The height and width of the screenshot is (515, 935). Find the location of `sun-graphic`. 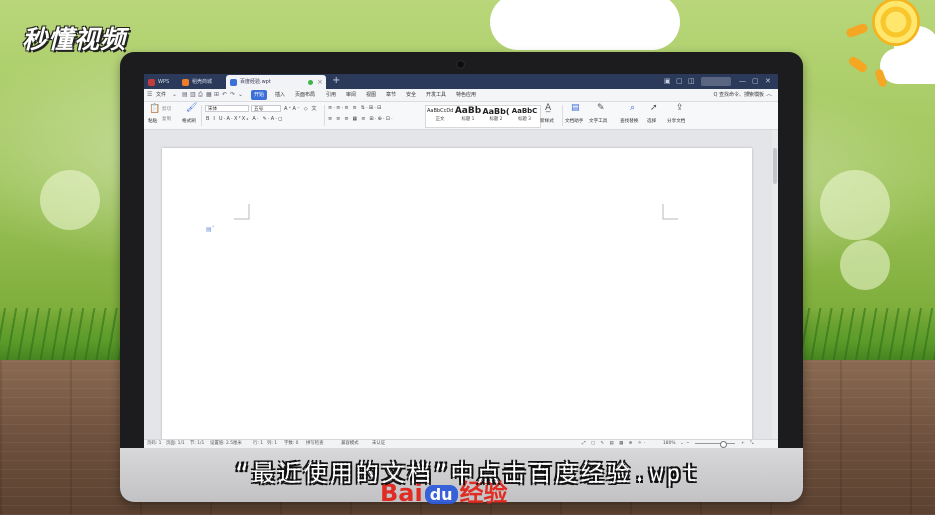

sun-graphic is located at coordinates (896, 23).